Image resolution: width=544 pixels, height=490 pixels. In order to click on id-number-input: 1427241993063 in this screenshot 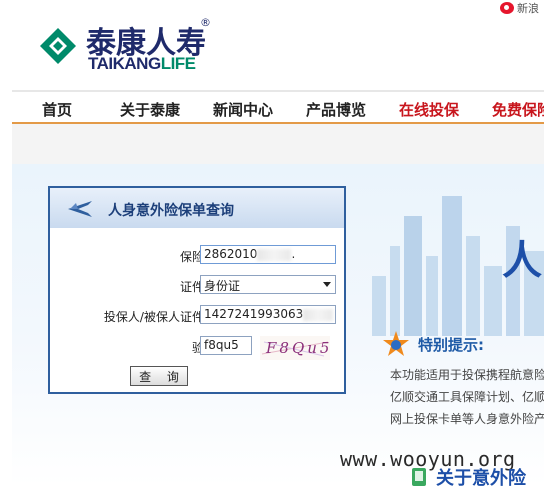, I will do `click(268, 314)`.